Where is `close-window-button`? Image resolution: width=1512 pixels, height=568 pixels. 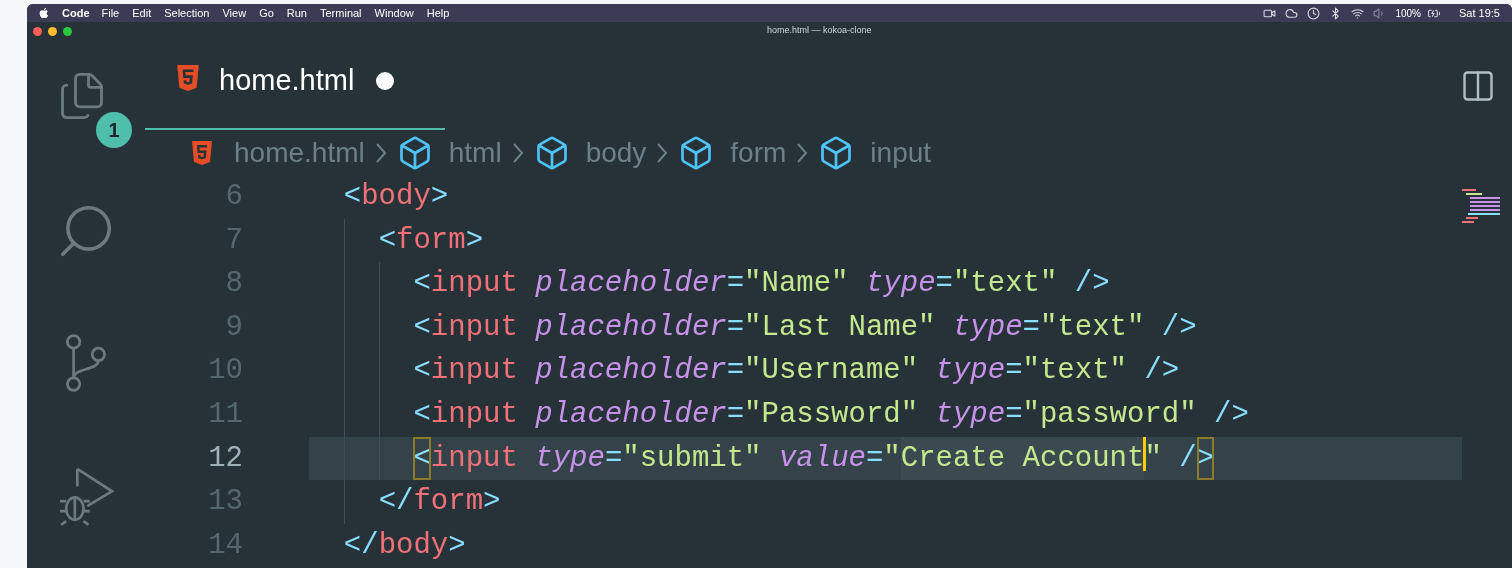 close-window-button is located at coordinates (37, 31).